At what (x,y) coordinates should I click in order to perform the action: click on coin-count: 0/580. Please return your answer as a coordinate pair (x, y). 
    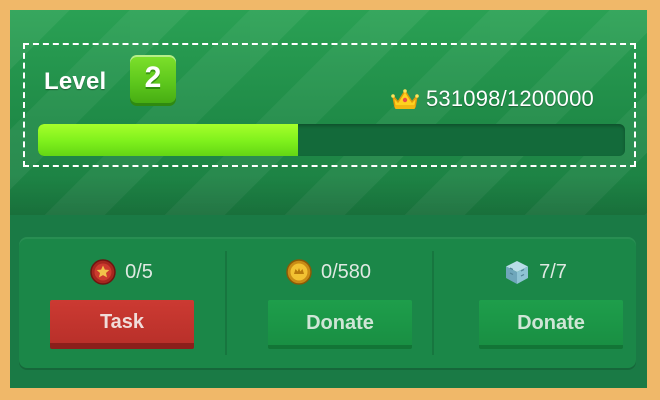
    Looking at the image, I should click on (346, 271).